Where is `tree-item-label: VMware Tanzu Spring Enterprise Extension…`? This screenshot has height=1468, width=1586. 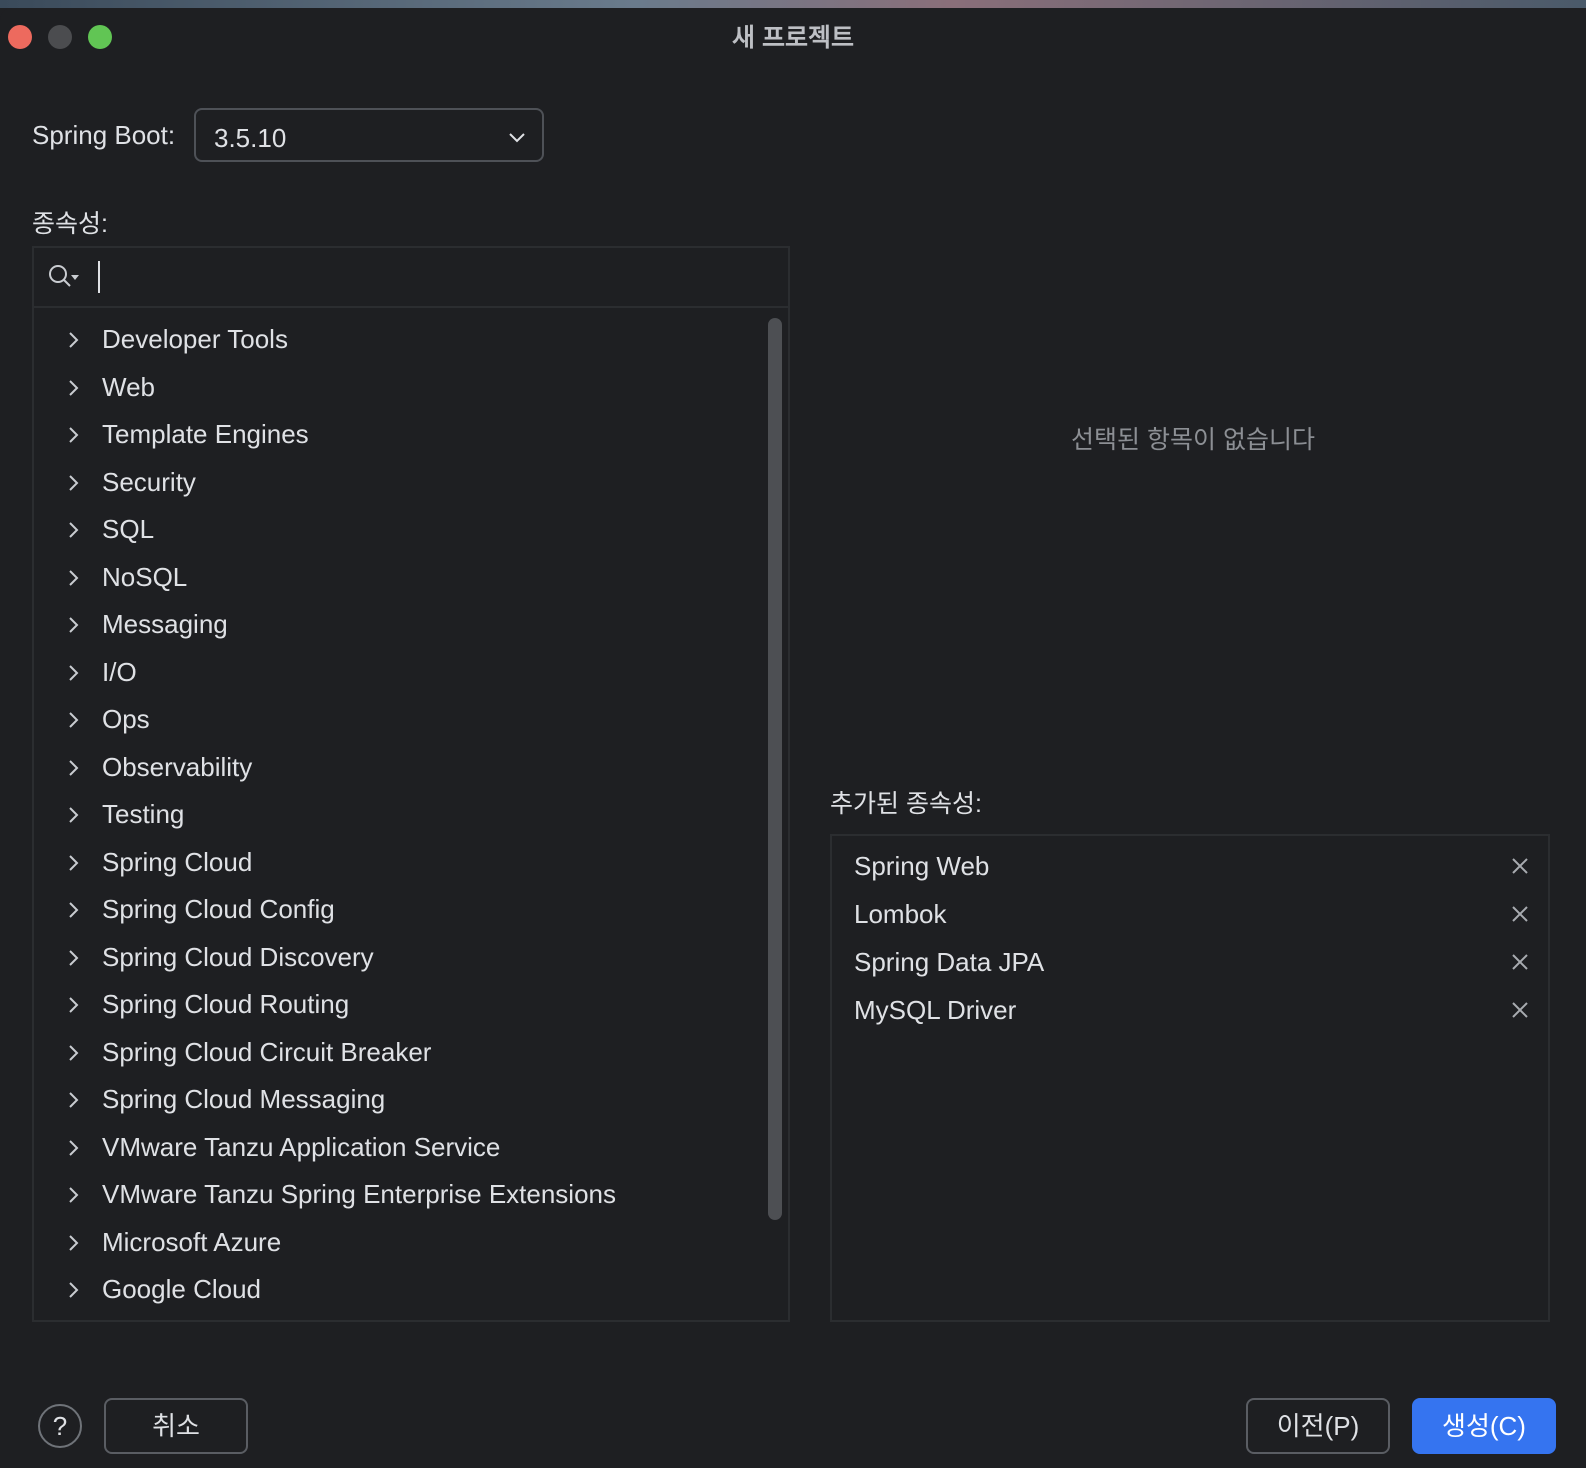 tree-item-label: VMware Tanzu Spring Enterprise Extension… is located at coordinates (359, 1194).